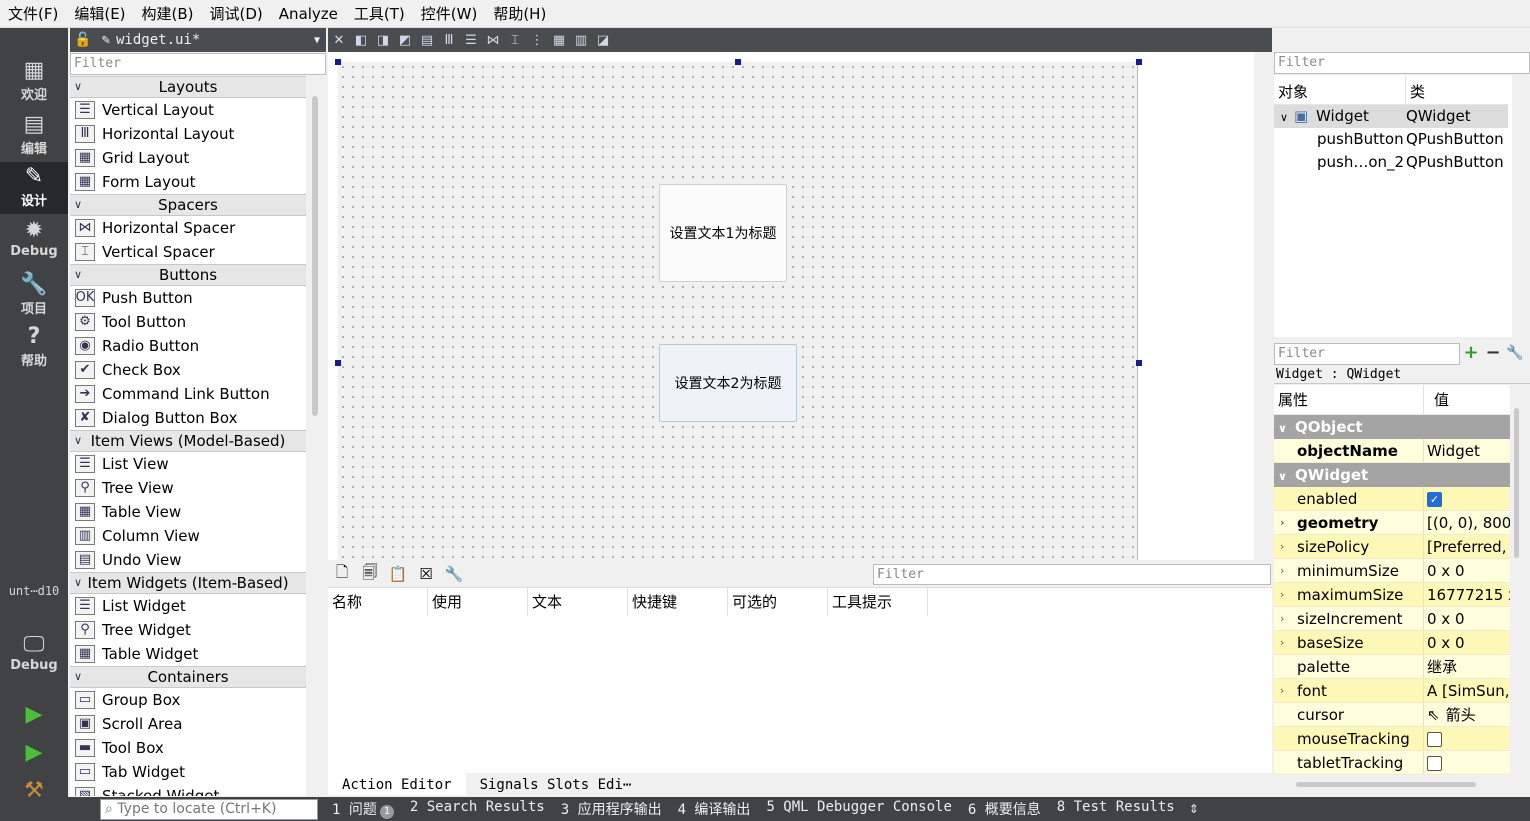  Describe the element at coordinates (1415, 89) in the screenshot. I see `column-class: 类` at that location.